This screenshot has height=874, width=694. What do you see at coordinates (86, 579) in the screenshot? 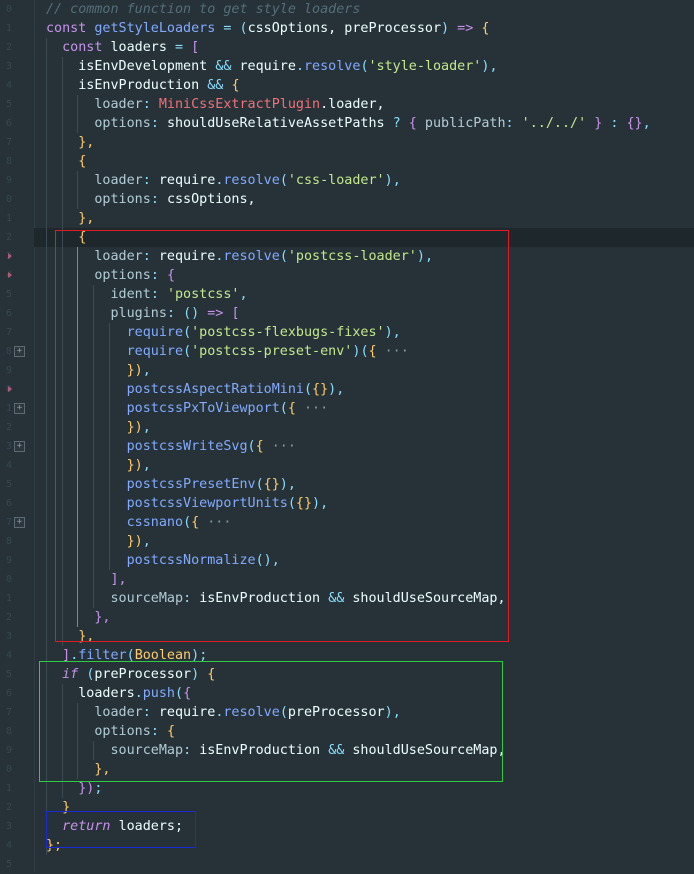
I see `code-line: ],` at bounding box center [86, 579].